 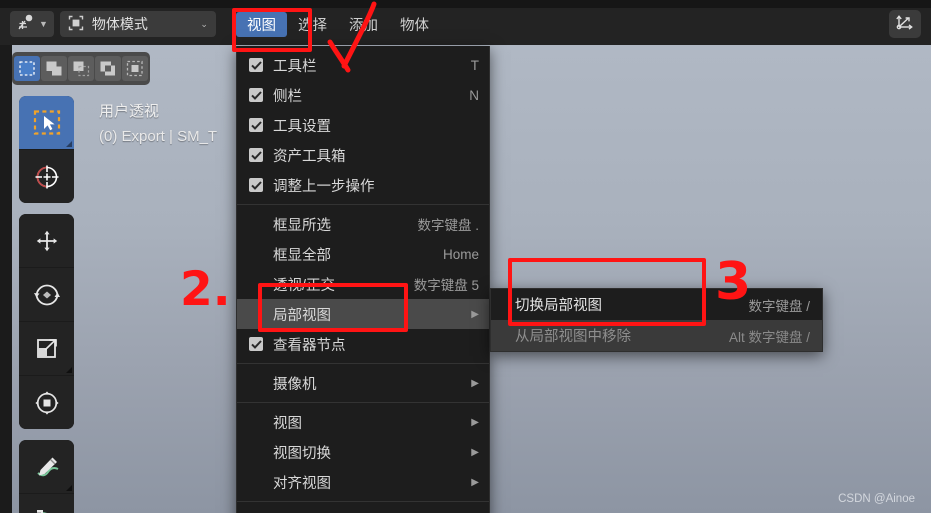 I want to click on viewport-object-label: (0) Export | SM_T, so click(x=158, y=136).